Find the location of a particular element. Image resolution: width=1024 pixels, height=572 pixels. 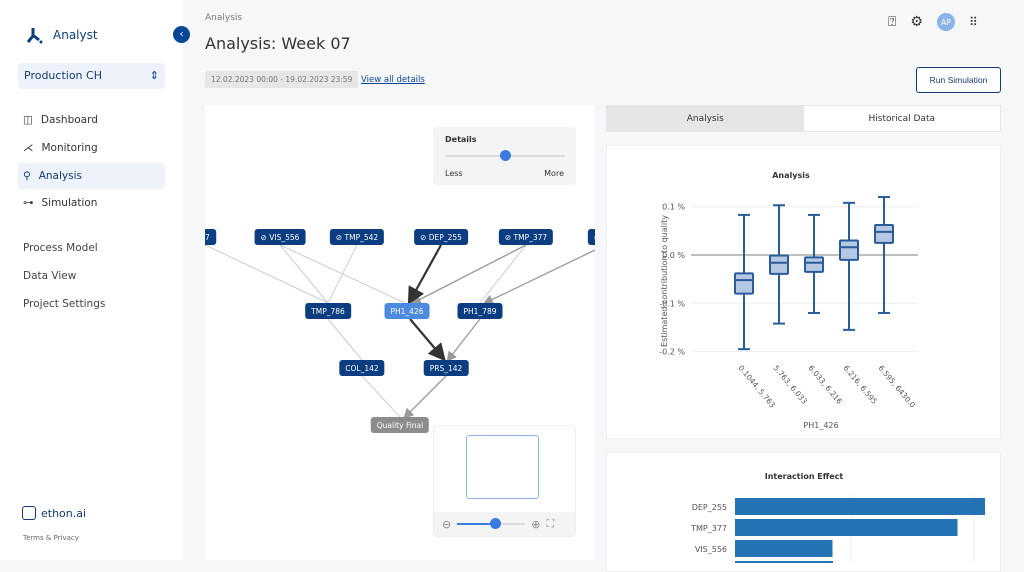

graph-node-ph1789: PH1_789 is located at coordinates (480, 311).